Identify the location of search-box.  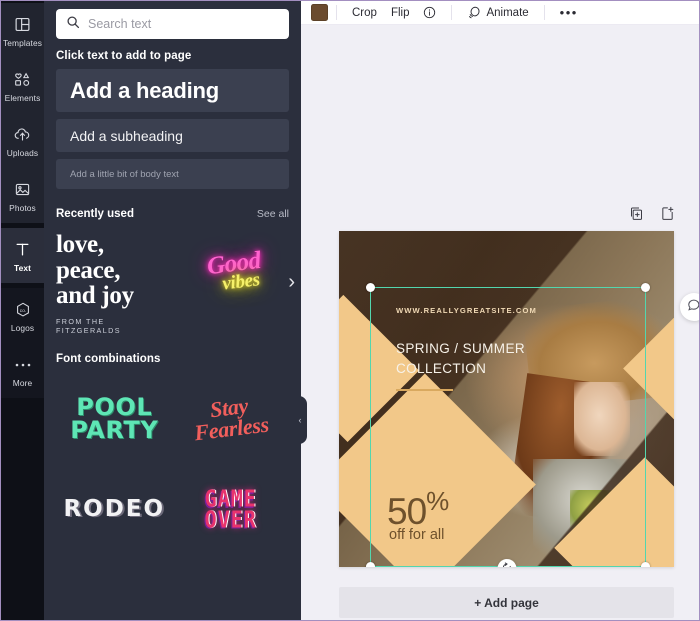
(172, 24).